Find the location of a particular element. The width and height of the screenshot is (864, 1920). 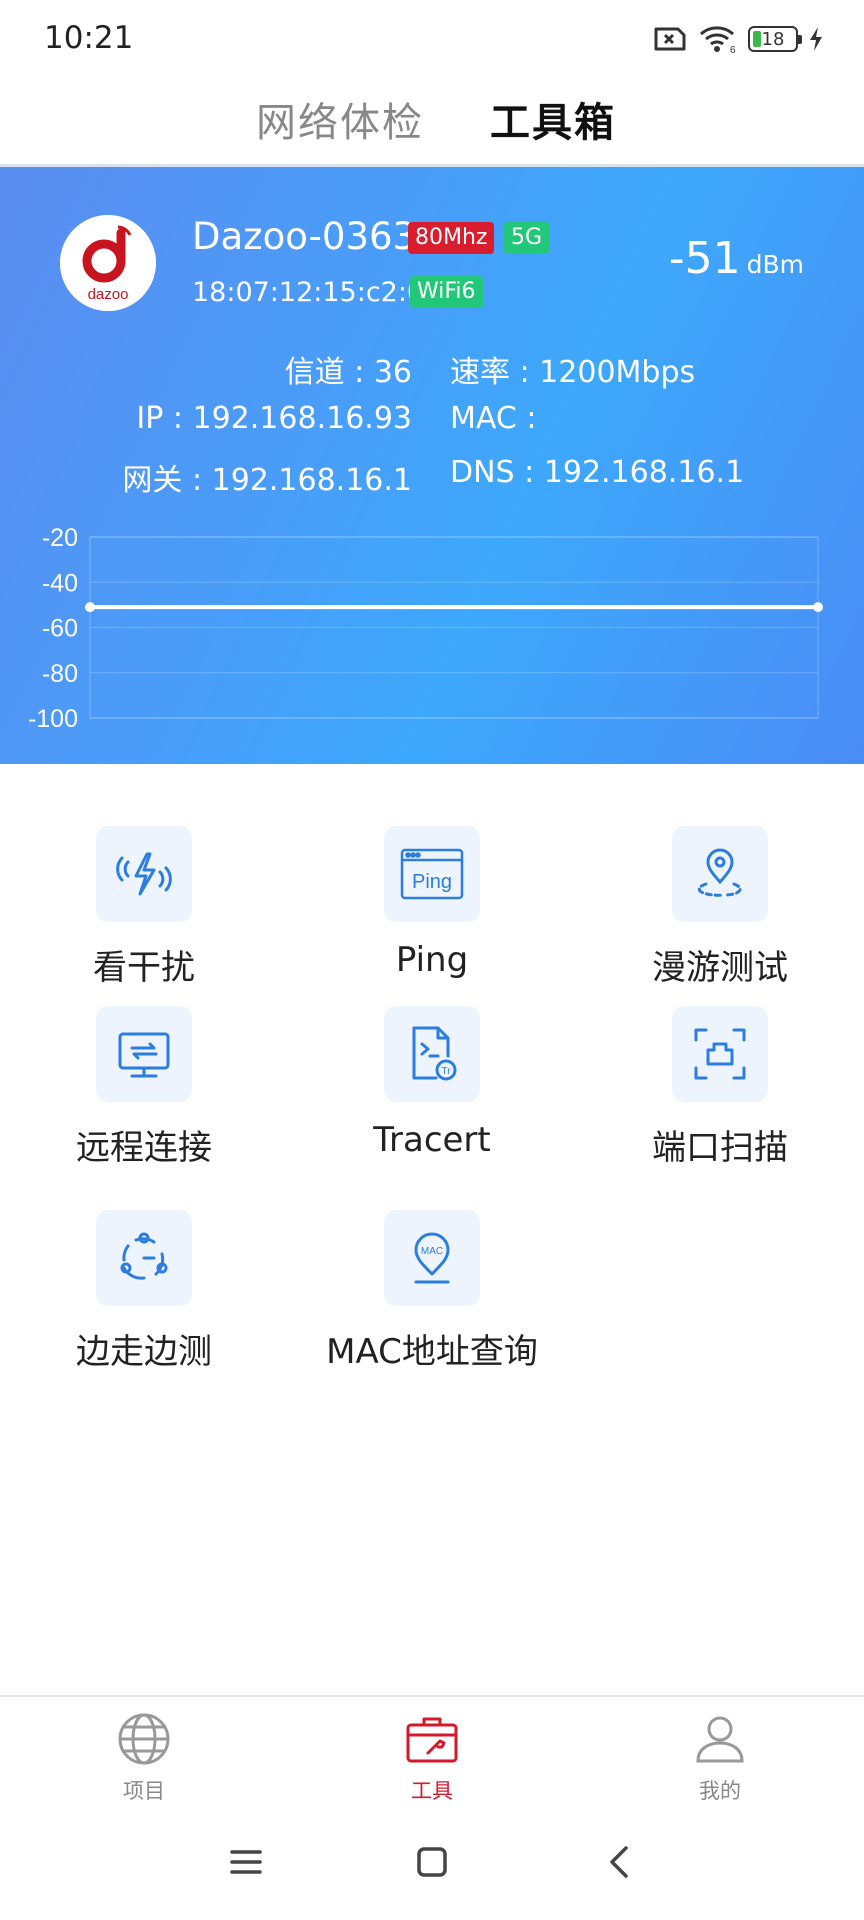

tool-label: Ping is located at coordinates (432, 960).